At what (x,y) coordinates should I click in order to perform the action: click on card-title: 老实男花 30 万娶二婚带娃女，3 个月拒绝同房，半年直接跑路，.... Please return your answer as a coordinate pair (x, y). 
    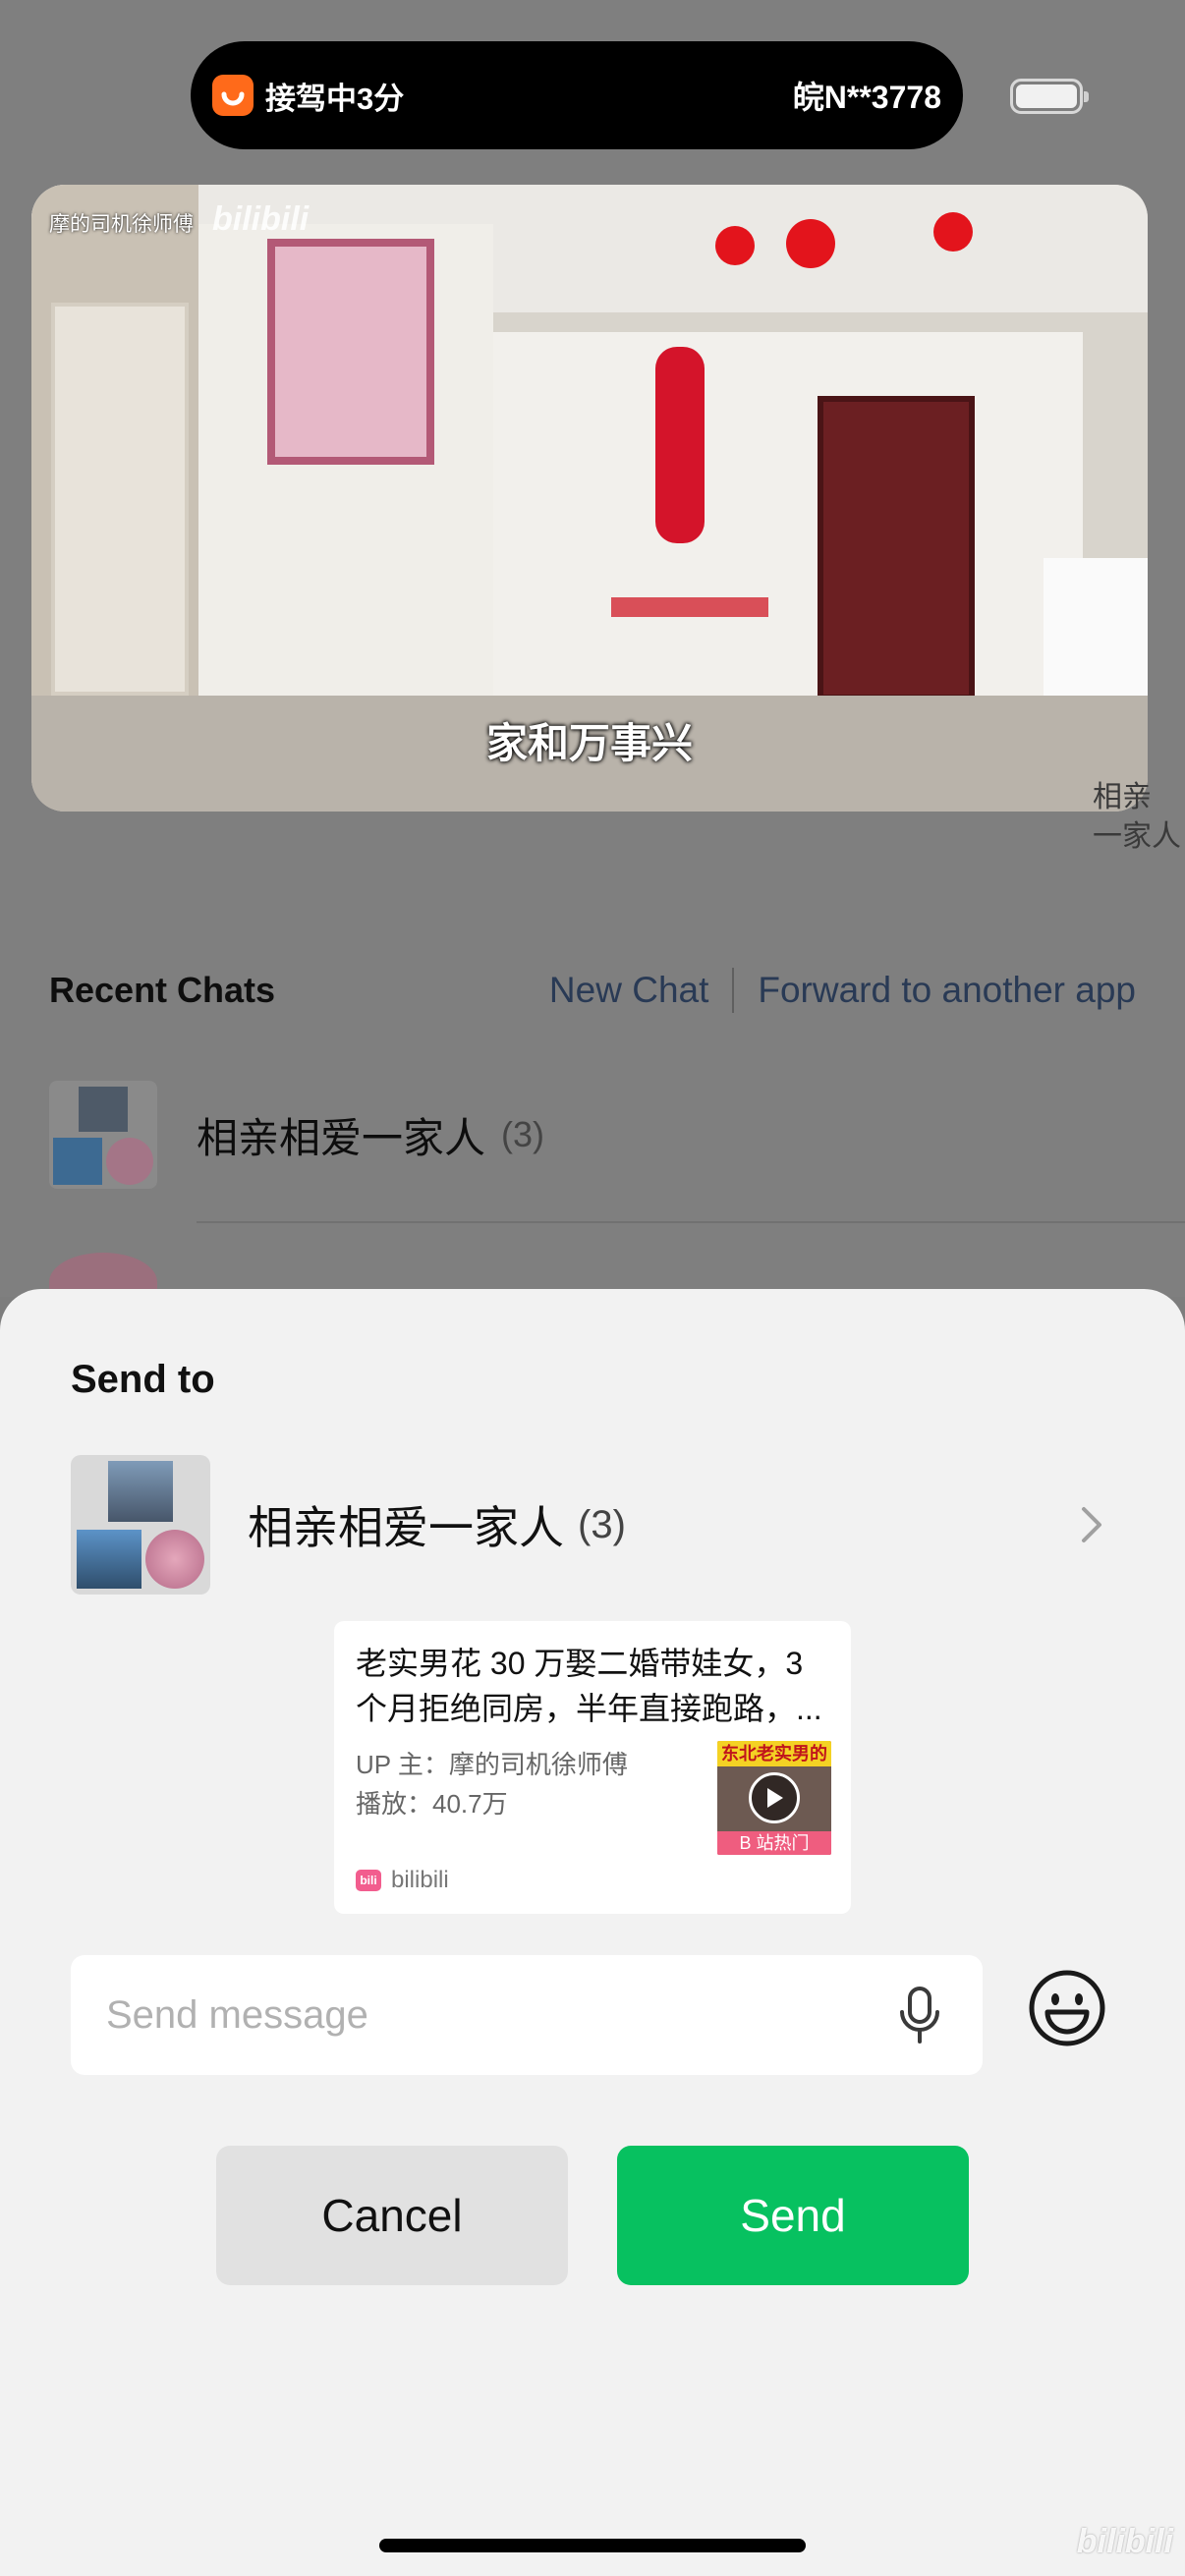
    Looking at the image, I should click on (589, 1686).